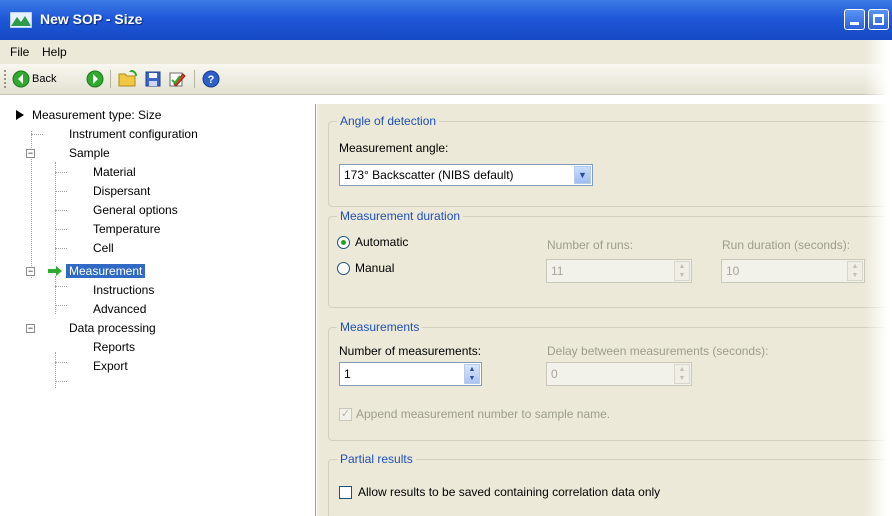 This screenshot has width=892, height=516. What do you see at coordinates (878, 278) in the screenshot?
I see `torn-edge-fade` at bounding box center [878, 278].